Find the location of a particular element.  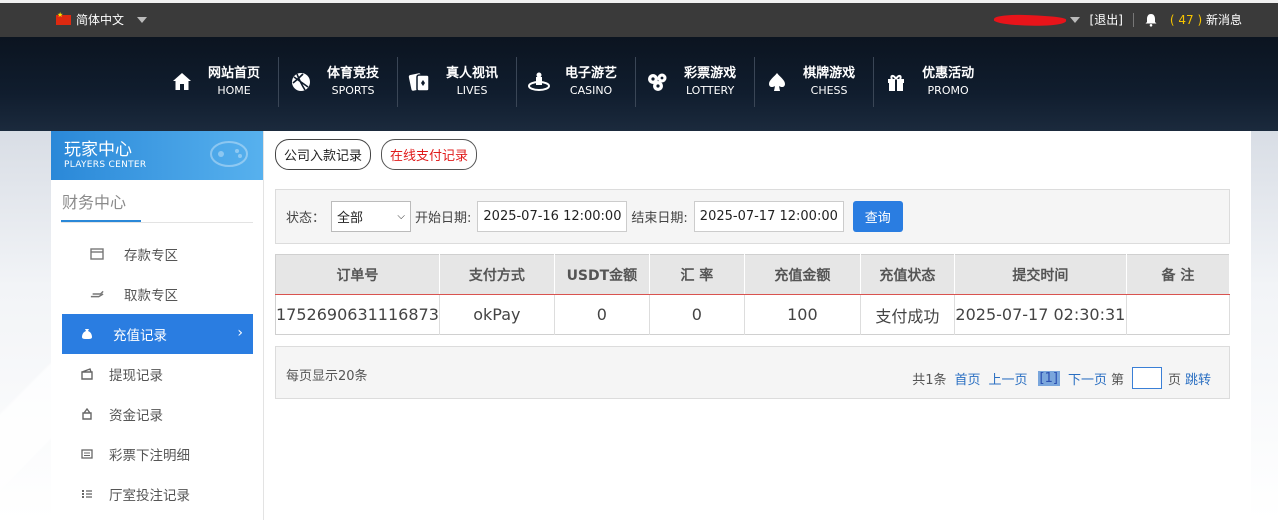

jump-button: 跳转 is located at coordinates (1198, 378).